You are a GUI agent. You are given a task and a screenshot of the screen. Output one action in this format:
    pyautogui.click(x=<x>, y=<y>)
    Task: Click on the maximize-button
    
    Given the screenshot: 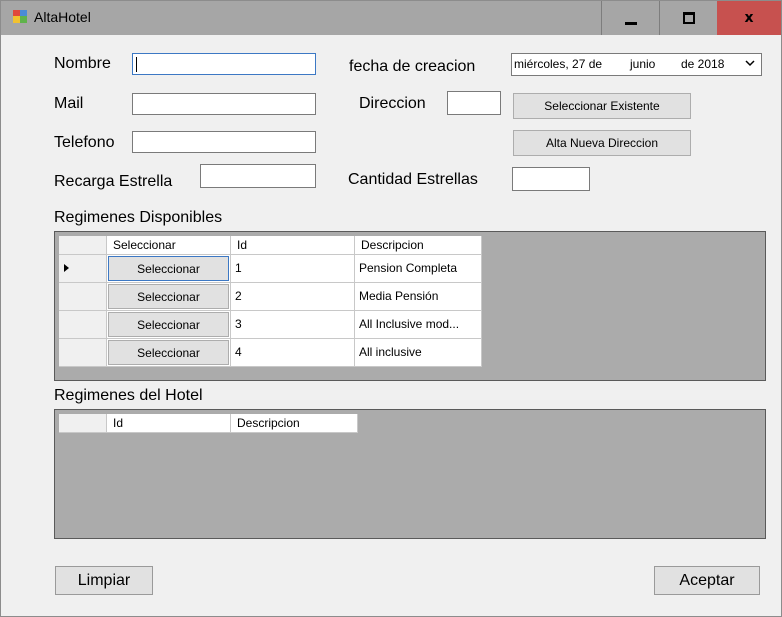 What is the action you would take?
    pyautogui.click(x=688, y=18)
    